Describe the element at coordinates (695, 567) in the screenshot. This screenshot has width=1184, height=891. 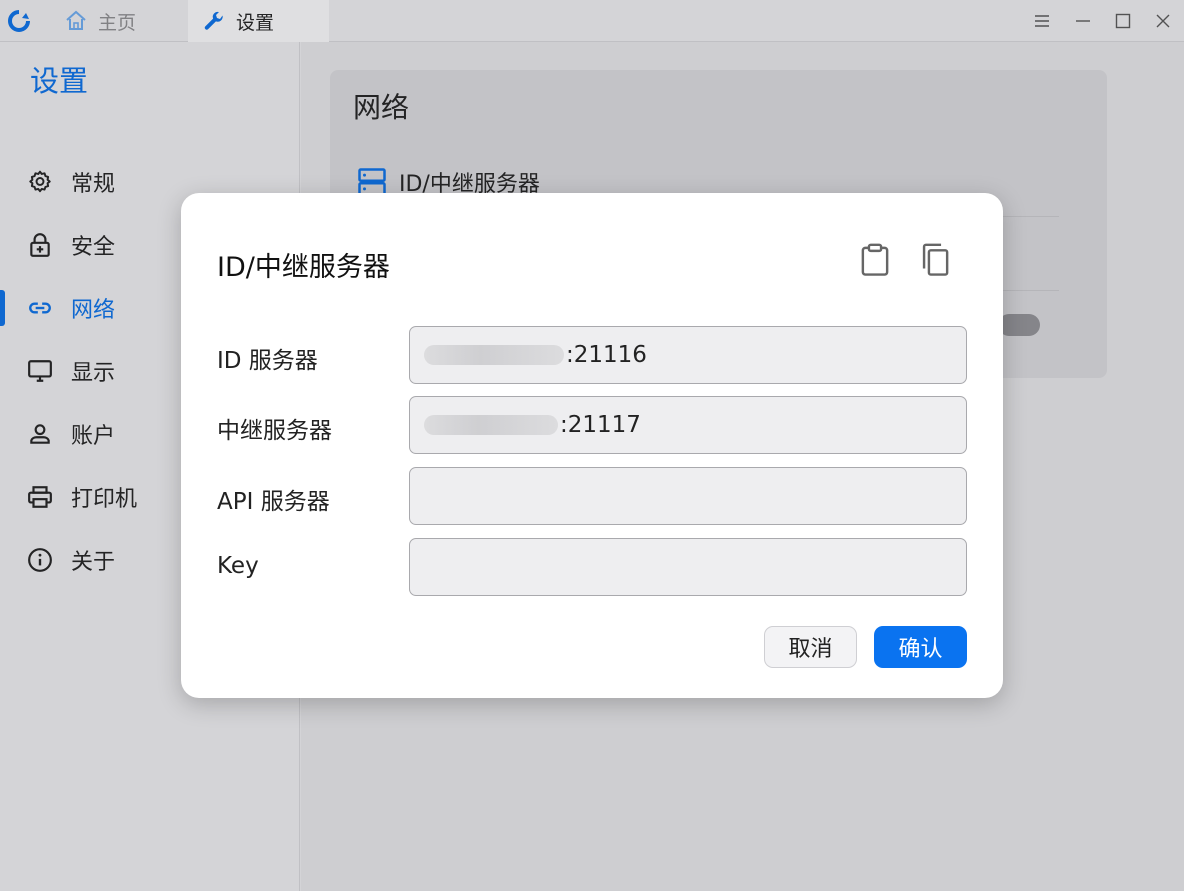
I see `key-field` at that location.